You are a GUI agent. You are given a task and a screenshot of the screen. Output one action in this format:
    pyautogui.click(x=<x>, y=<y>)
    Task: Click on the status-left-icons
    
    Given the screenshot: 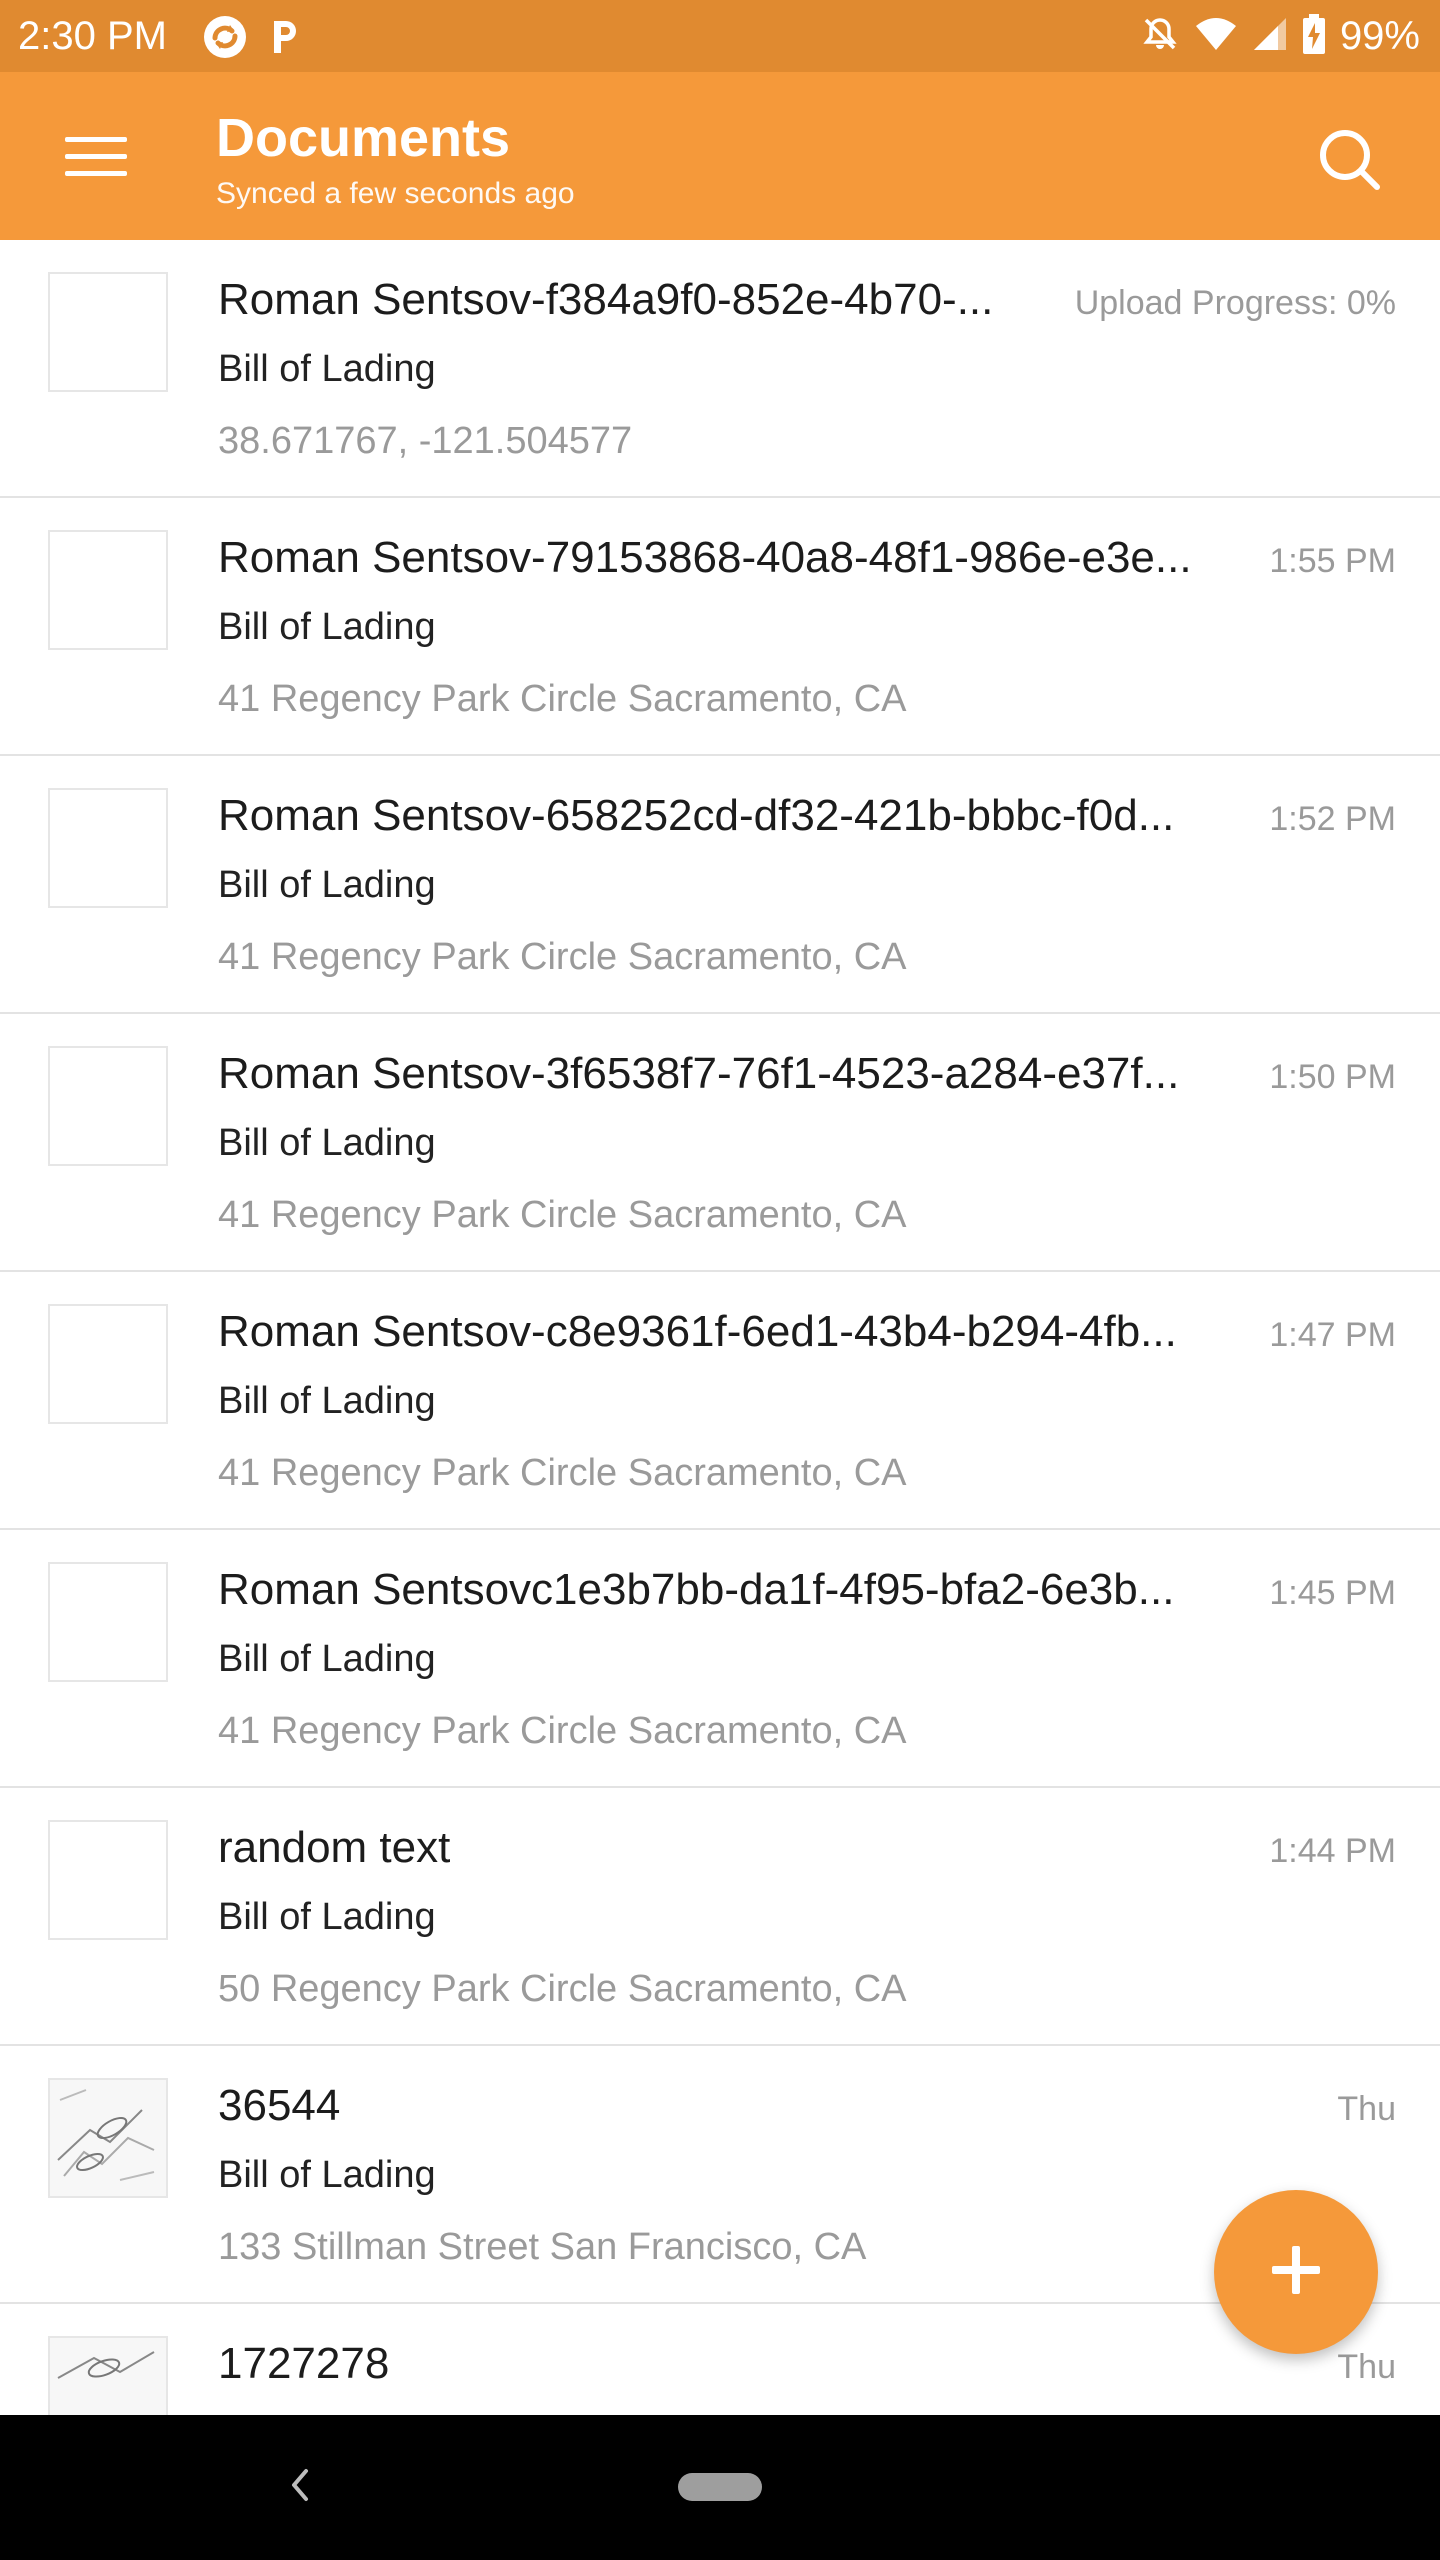 What is the action you would take?
    pyautogui.click(x=252, y=39)
    